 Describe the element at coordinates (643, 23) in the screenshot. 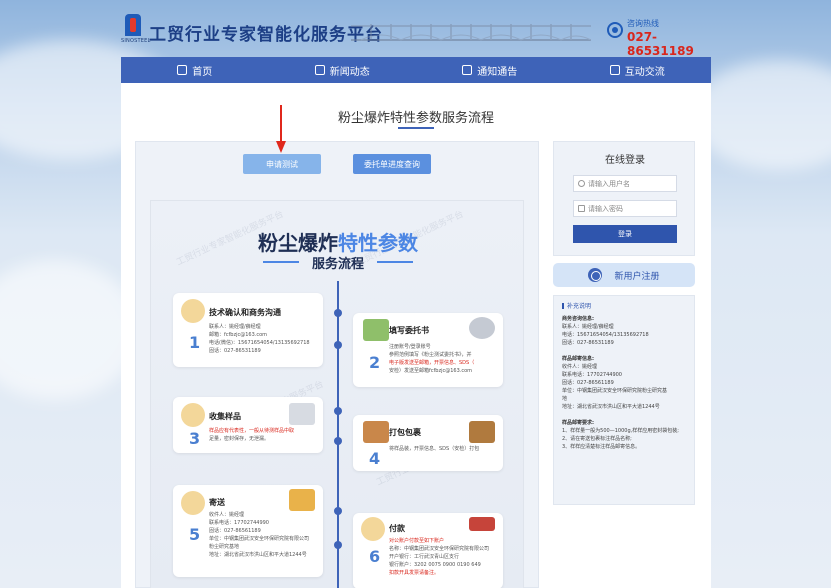

I see `hotline-label: 咨询热线` at that location.